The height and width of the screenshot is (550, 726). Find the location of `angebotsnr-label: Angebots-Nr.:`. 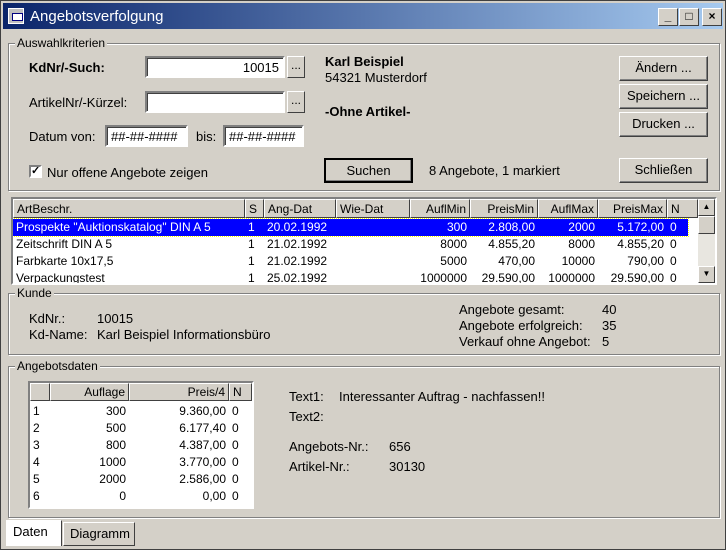

angebotsnr-label: Angebots-Nr.: is located at coordinates (329, 446).